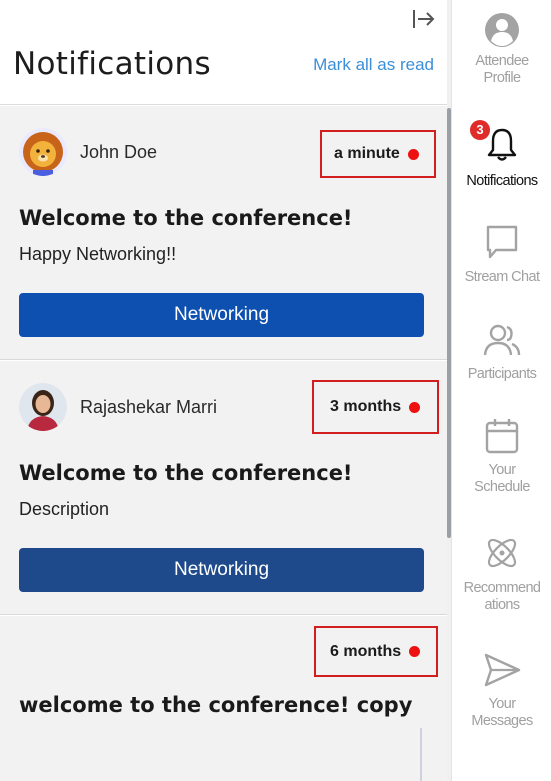 The image size is (551, 781). What do you see at coordinates (421, 754) in the screenshot?
I see `content-divider` at bounding box center [421, 754].